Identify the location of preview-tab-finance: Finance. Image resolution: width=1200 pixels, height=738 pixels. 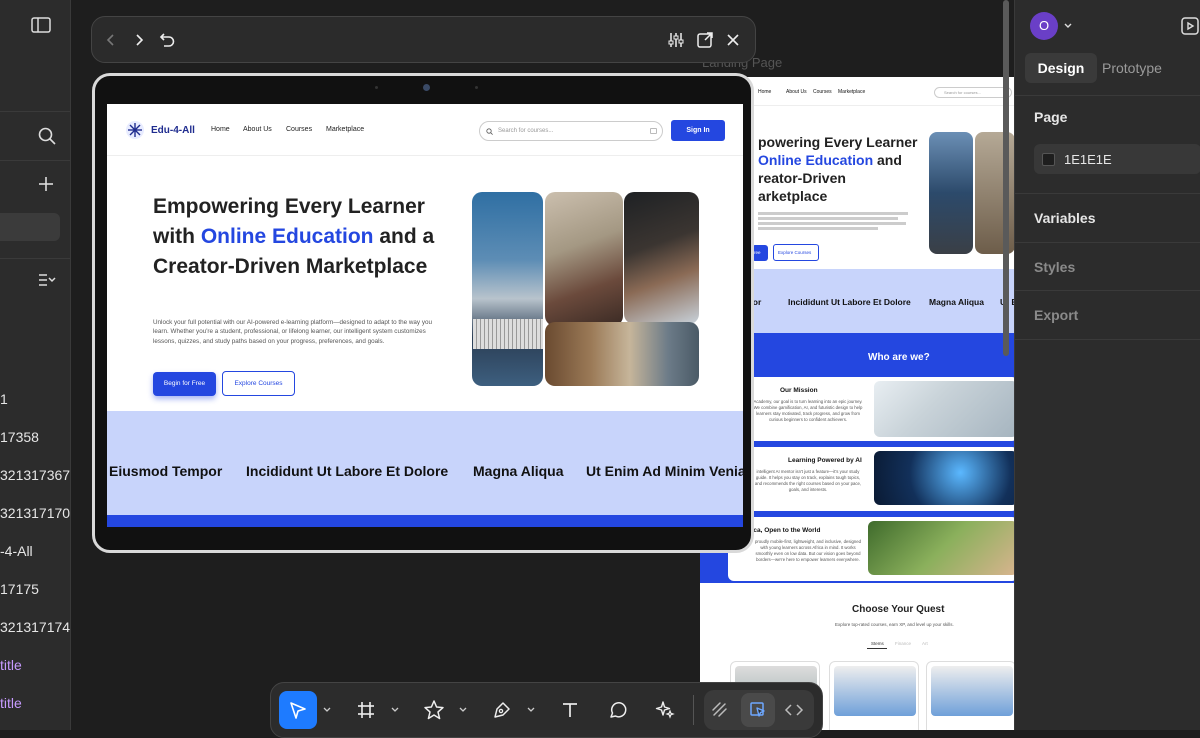
(903, 643).